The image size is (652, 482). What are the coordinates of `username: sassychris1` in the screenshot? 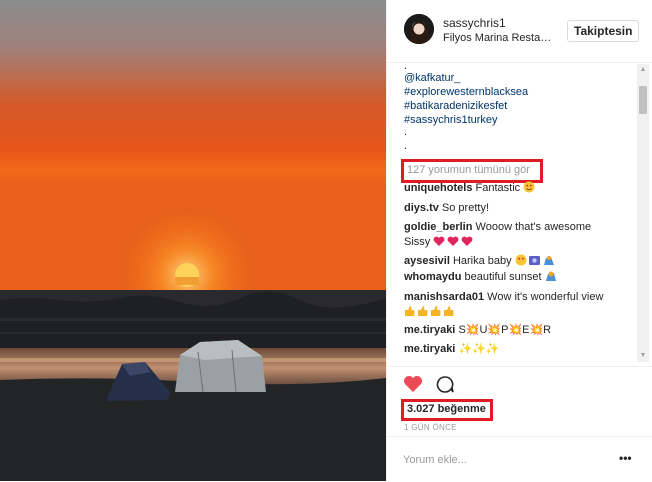 It's located at (474, 23).